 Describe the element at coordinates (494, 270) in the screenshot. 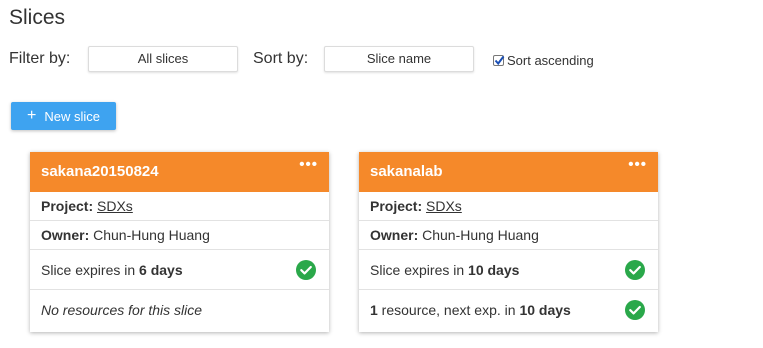

I see `expiry-value: 10 days` at that location.